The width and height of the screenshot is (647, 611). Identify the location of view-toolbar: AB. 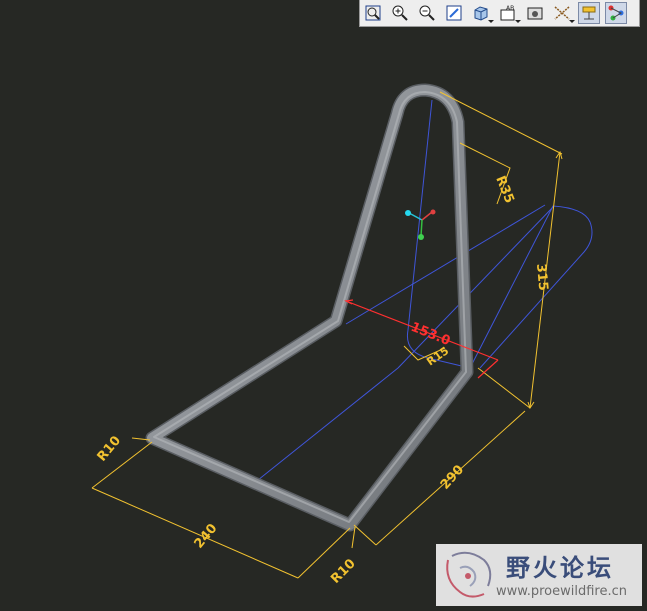
(499, 13).